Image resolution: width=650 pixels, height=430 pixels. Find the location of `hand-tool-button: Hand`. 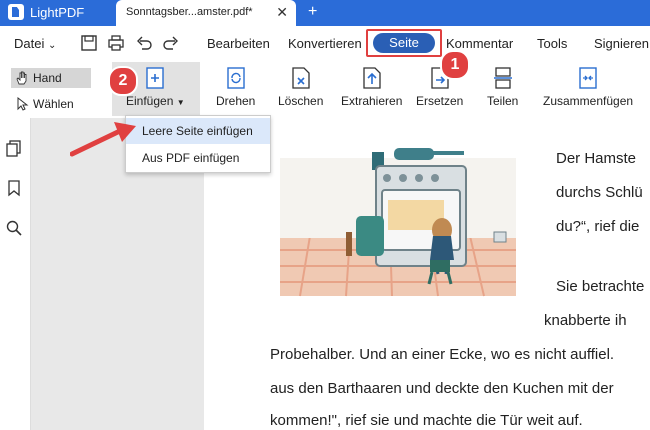

hand-tool-button: Hand is located at coordinates (51, 78).